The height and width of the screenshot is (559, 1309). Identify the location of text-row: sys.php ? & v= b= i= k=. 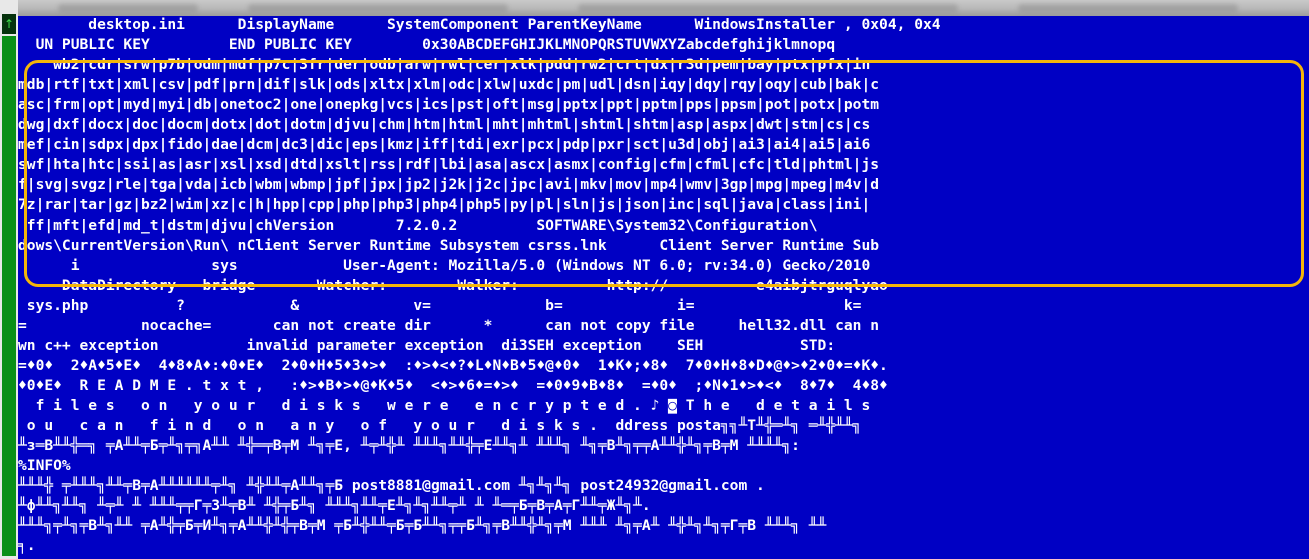
(440, 305).